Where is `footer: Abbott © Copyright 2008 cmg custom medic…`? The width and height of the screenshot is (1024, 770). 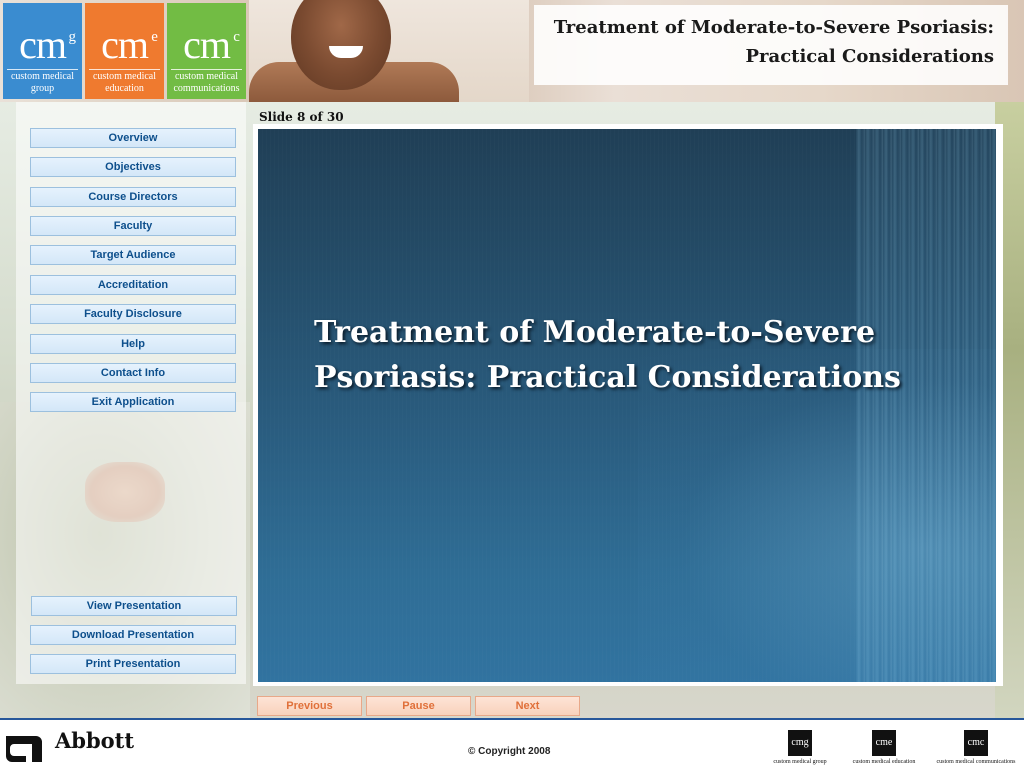
footer: Abbott © Copyright 2008 cmg custom medic… is located at coordinates (512, 744).